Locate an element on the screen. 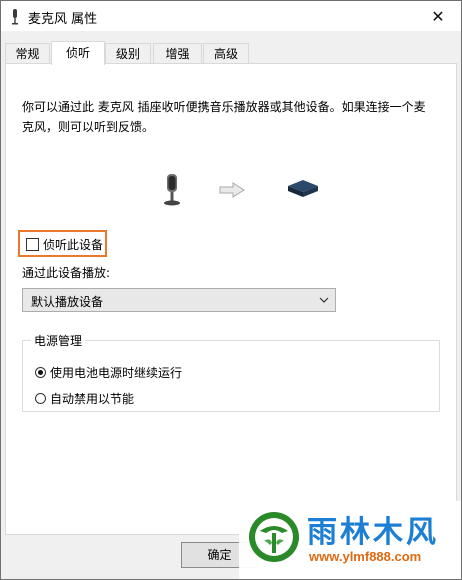  listen-checkbox is located at coordinates (32, 244).